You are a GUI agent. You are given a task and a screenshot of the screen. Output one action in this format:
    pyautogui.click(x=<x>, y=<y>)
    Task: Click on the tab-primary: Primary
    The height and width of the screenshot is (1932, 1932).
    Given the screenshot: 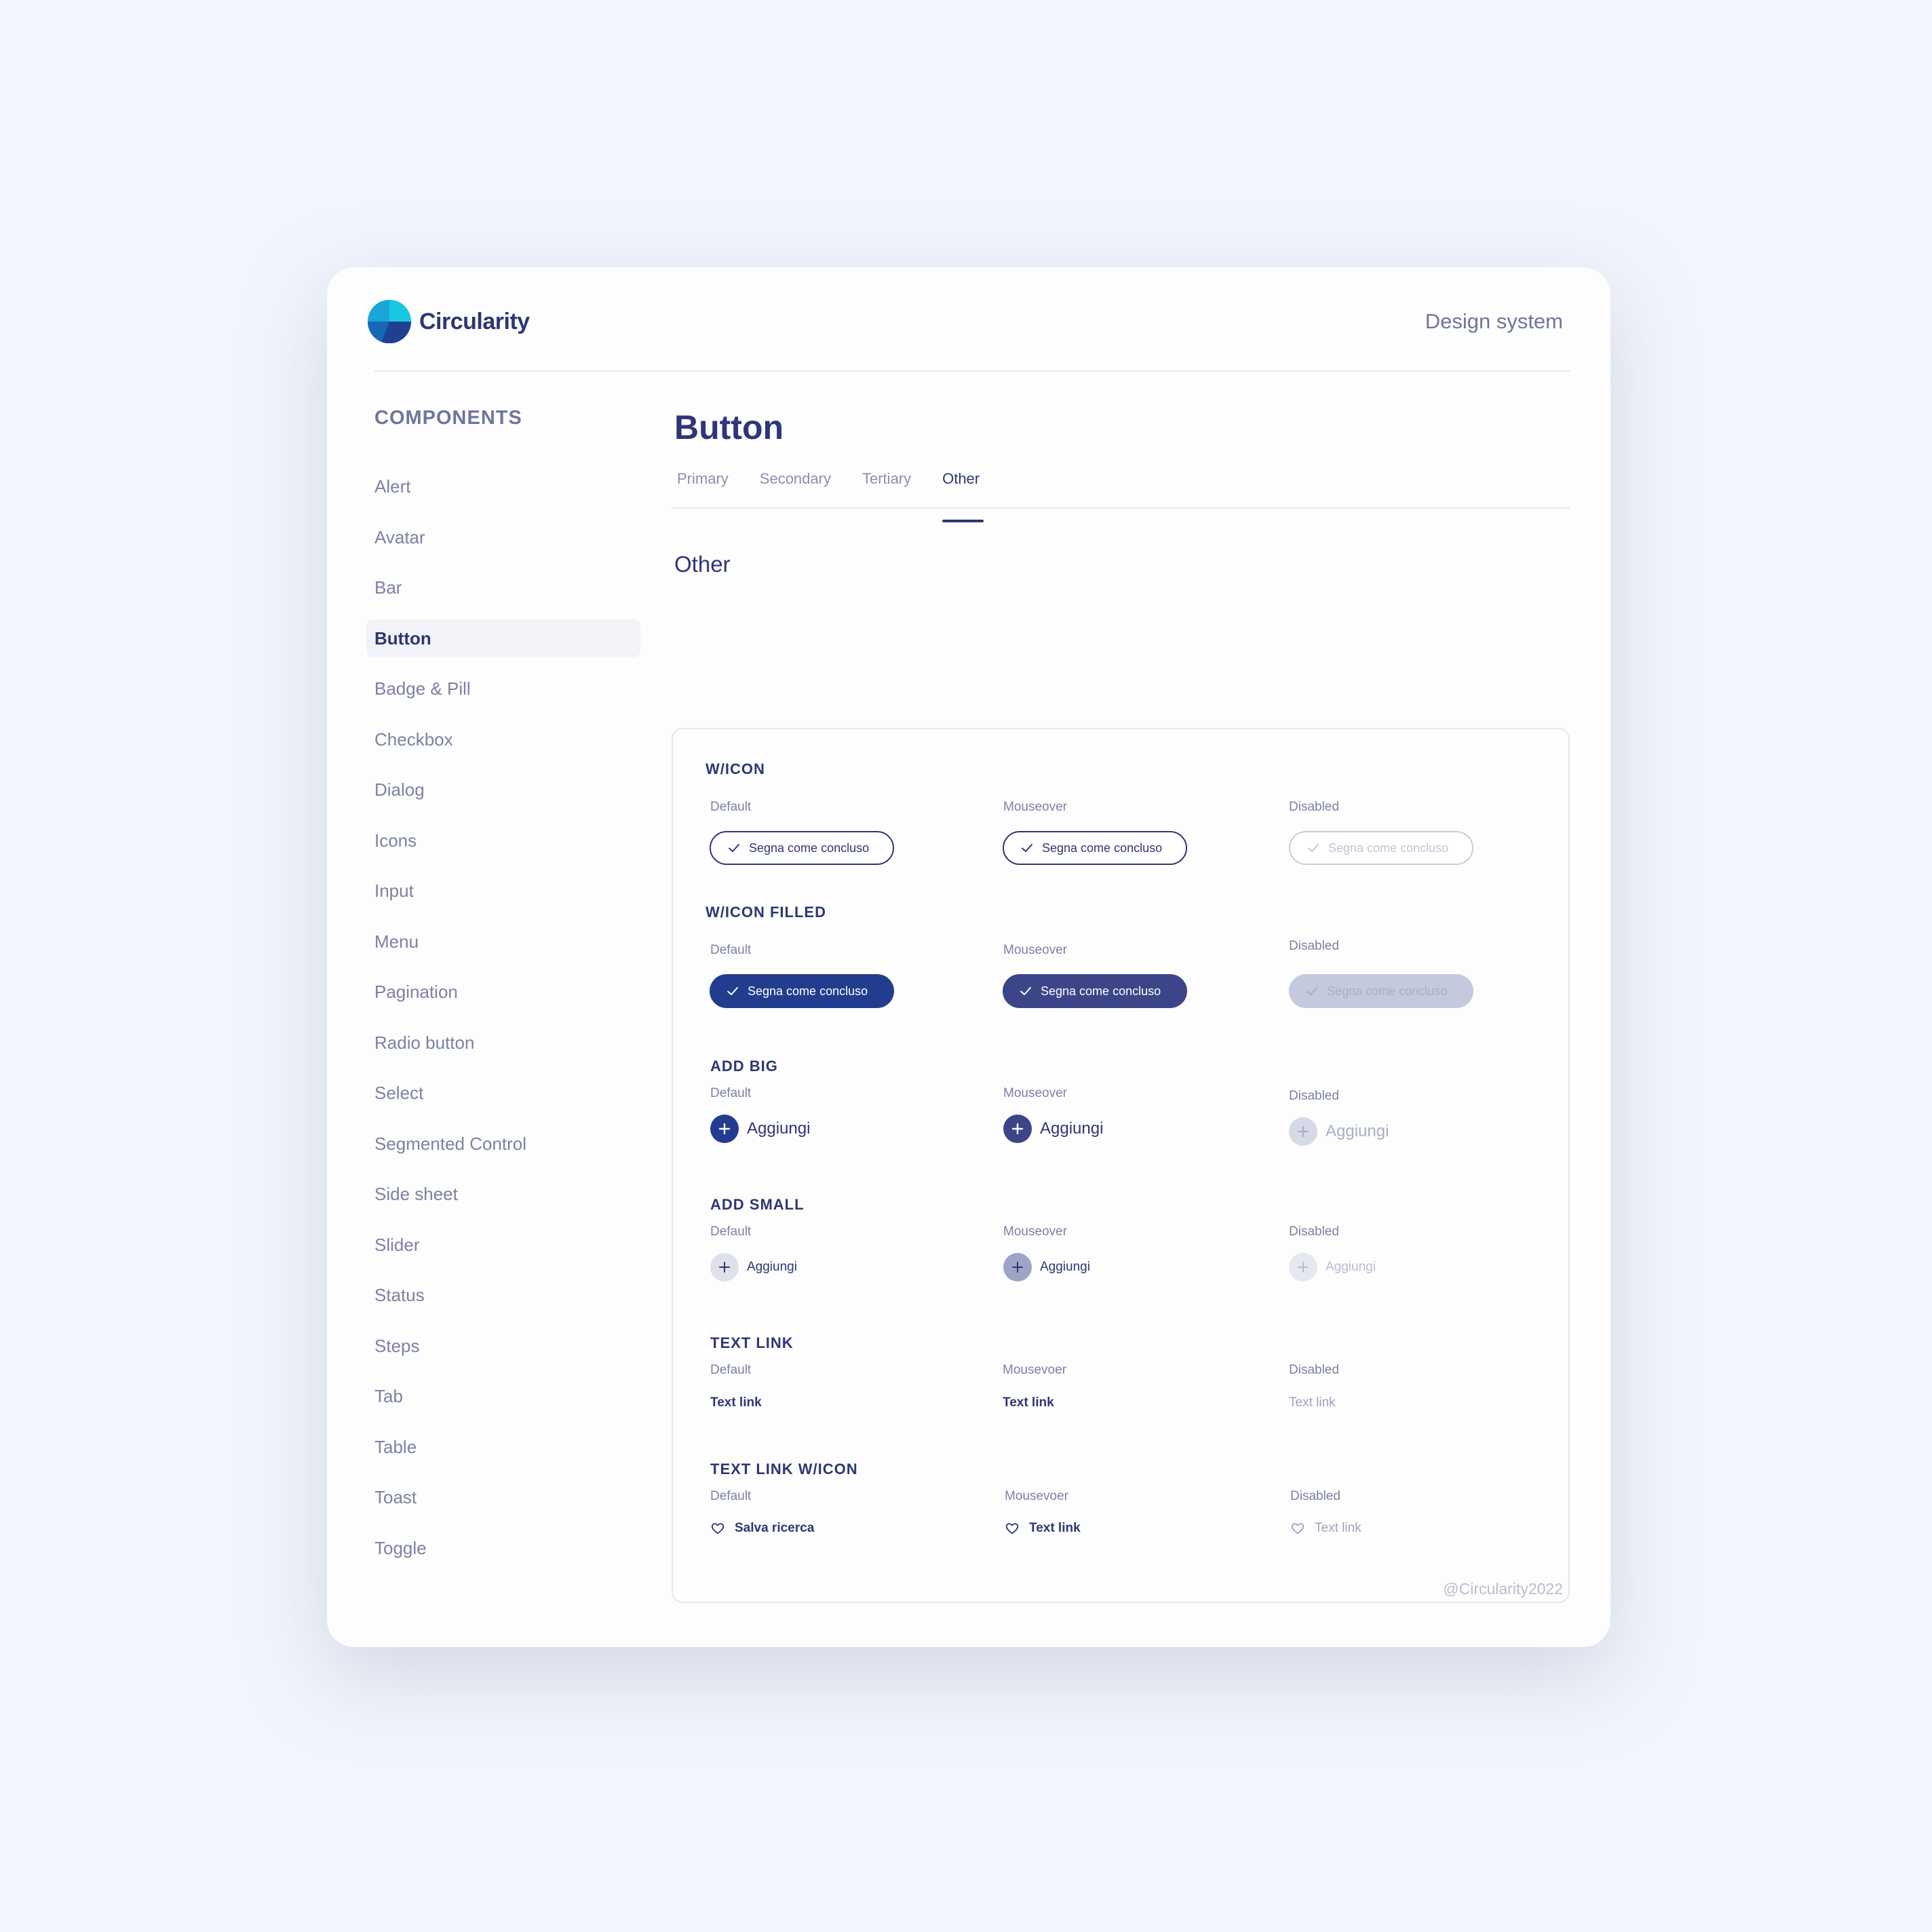 What is the action you would take?
    pyautogui.click(x=703, y=486)
    